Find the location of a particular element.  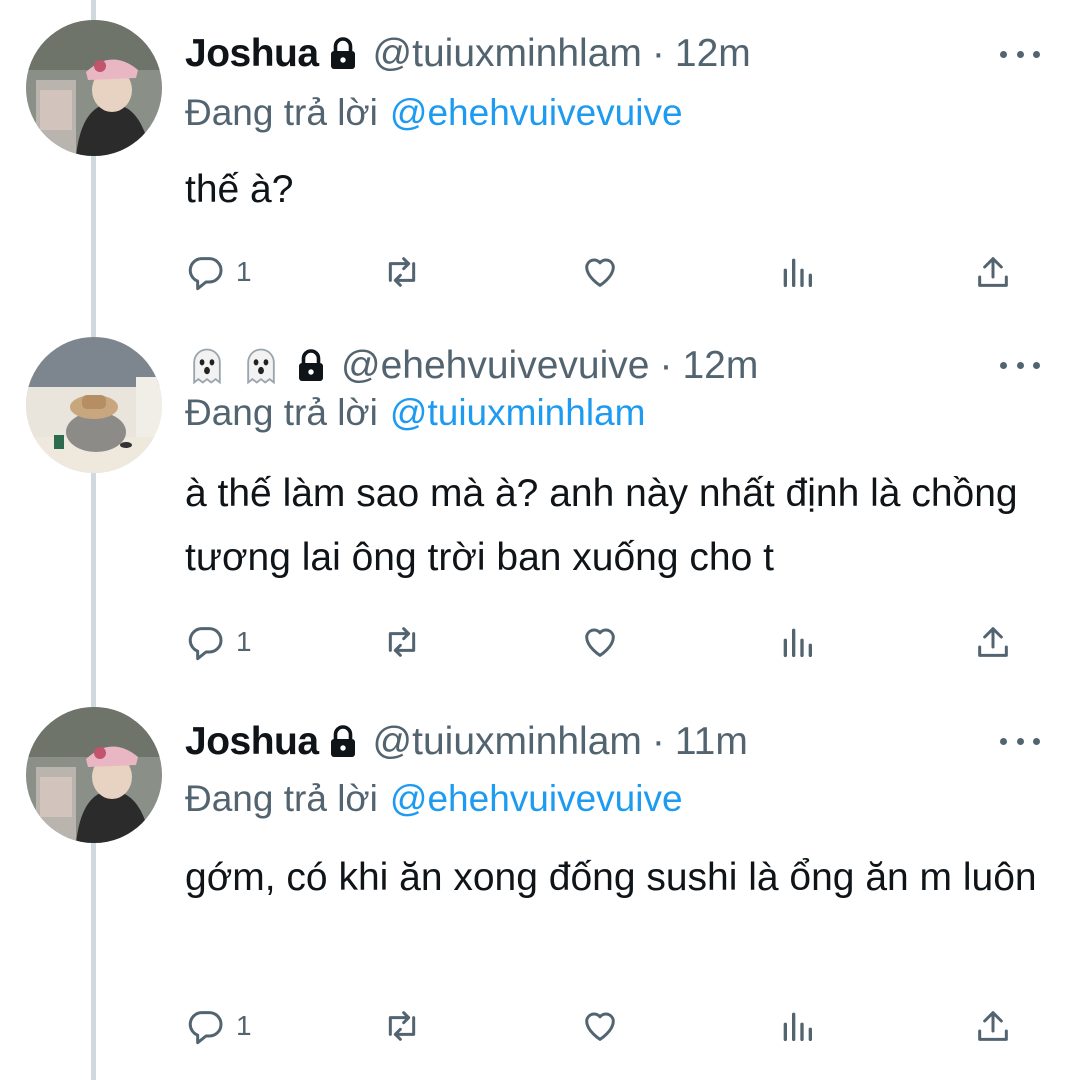

handle: @ehehvuivevuive is located at coordinates (495, 366).